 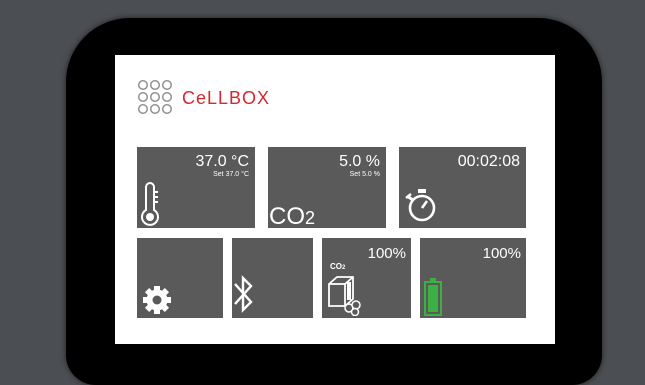 What do you see at coordinates (386, 253) in the screenshot?
I see `co2-supply-percent: 100%` at bounding box center [386, 253].